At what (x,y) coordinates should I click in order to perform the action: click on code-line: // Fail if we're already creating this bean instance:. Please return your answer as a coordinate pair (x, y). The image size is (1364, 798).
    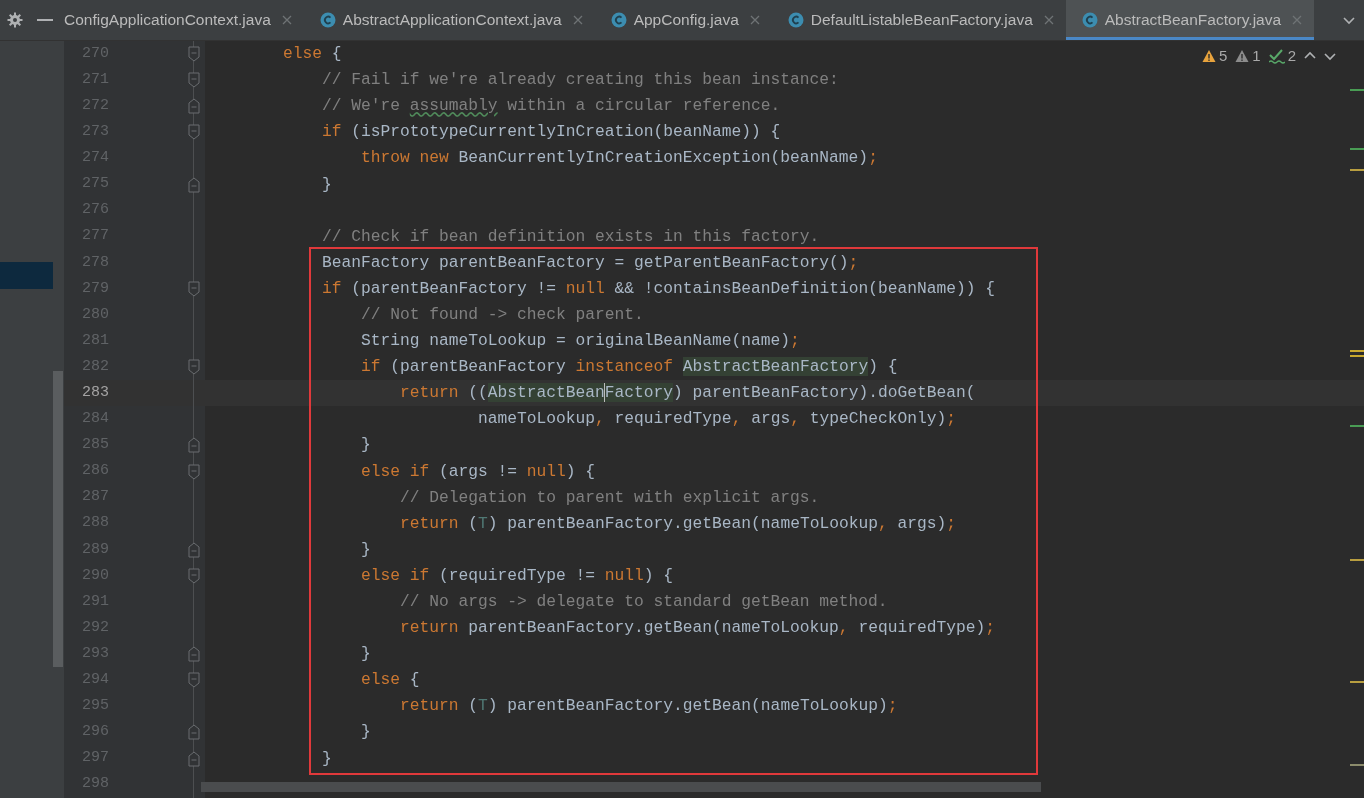
    Looking at the image, I should click on (580, 80).